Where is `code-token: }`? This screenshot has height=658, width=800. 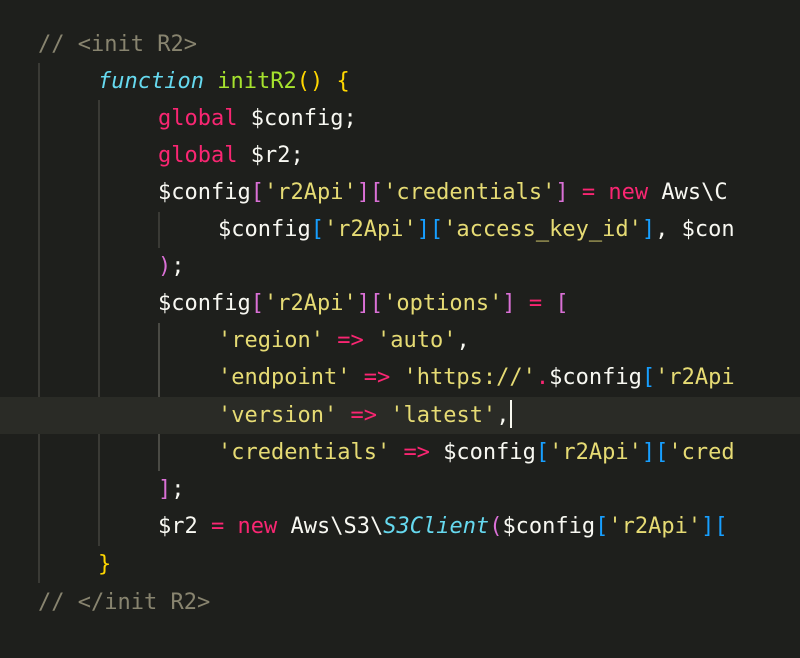
code-token: } is located at coordinates (105, 564).